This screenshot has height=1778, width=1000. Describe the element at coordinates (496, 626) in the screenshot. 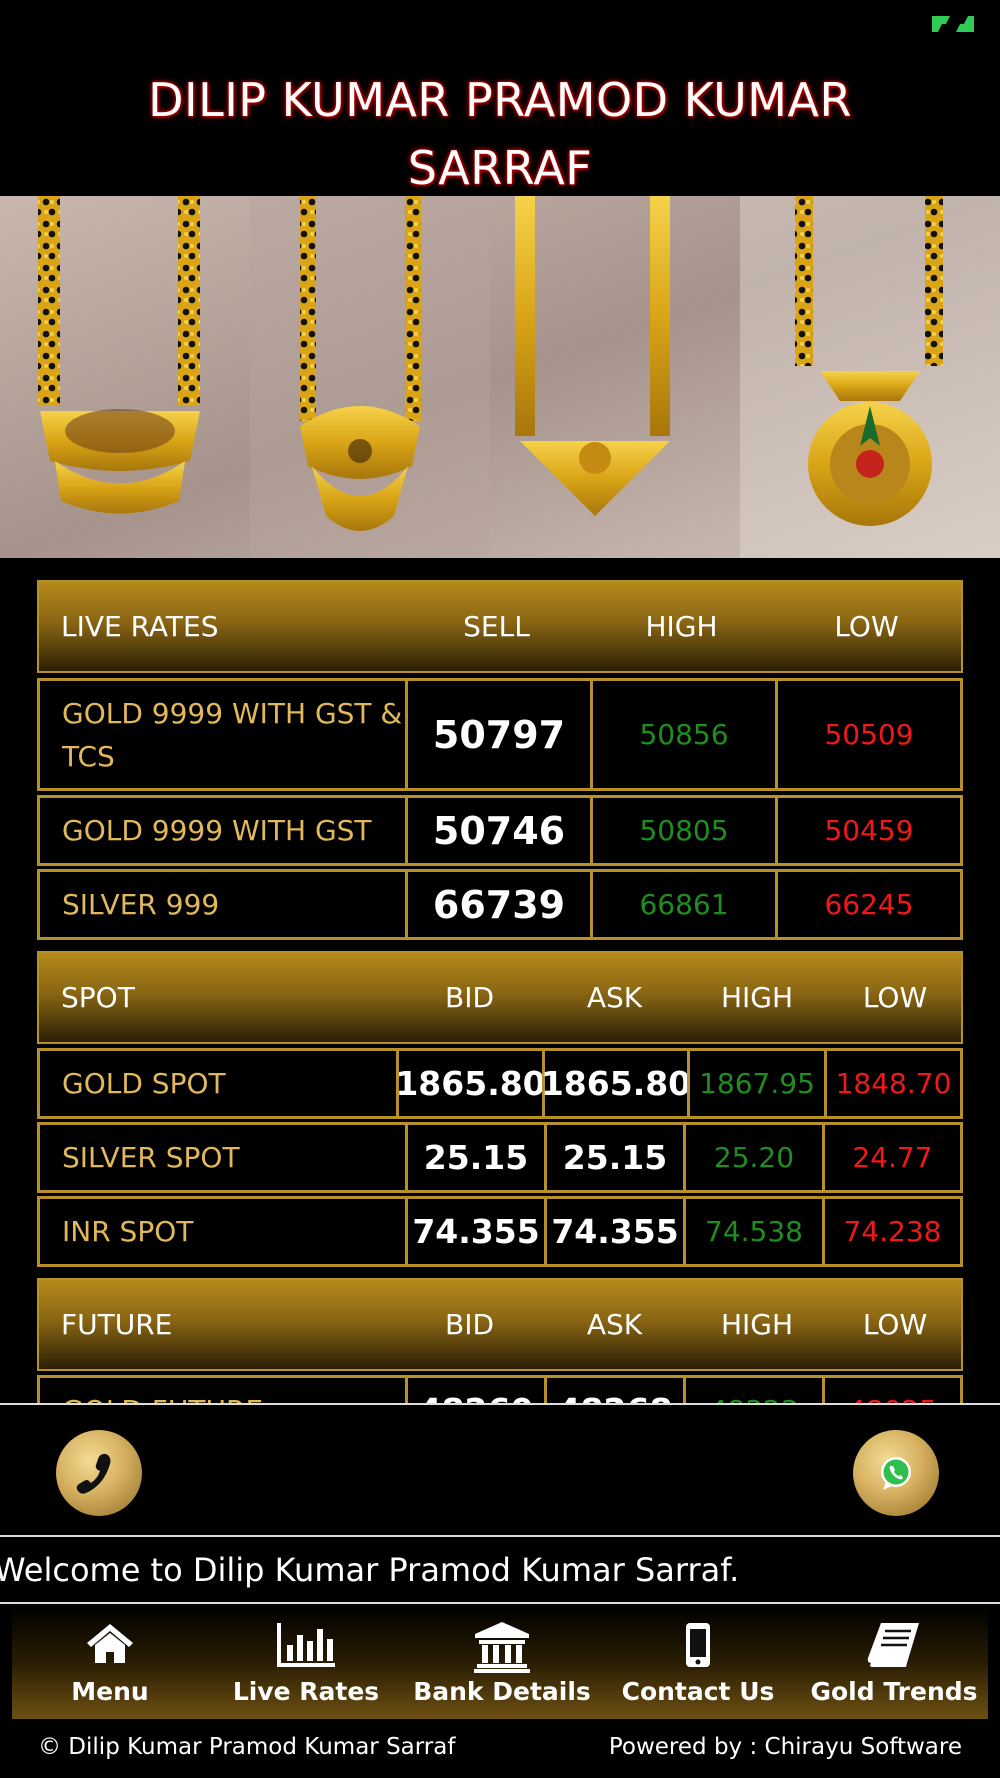

I see `column-header: SELL` at that location.